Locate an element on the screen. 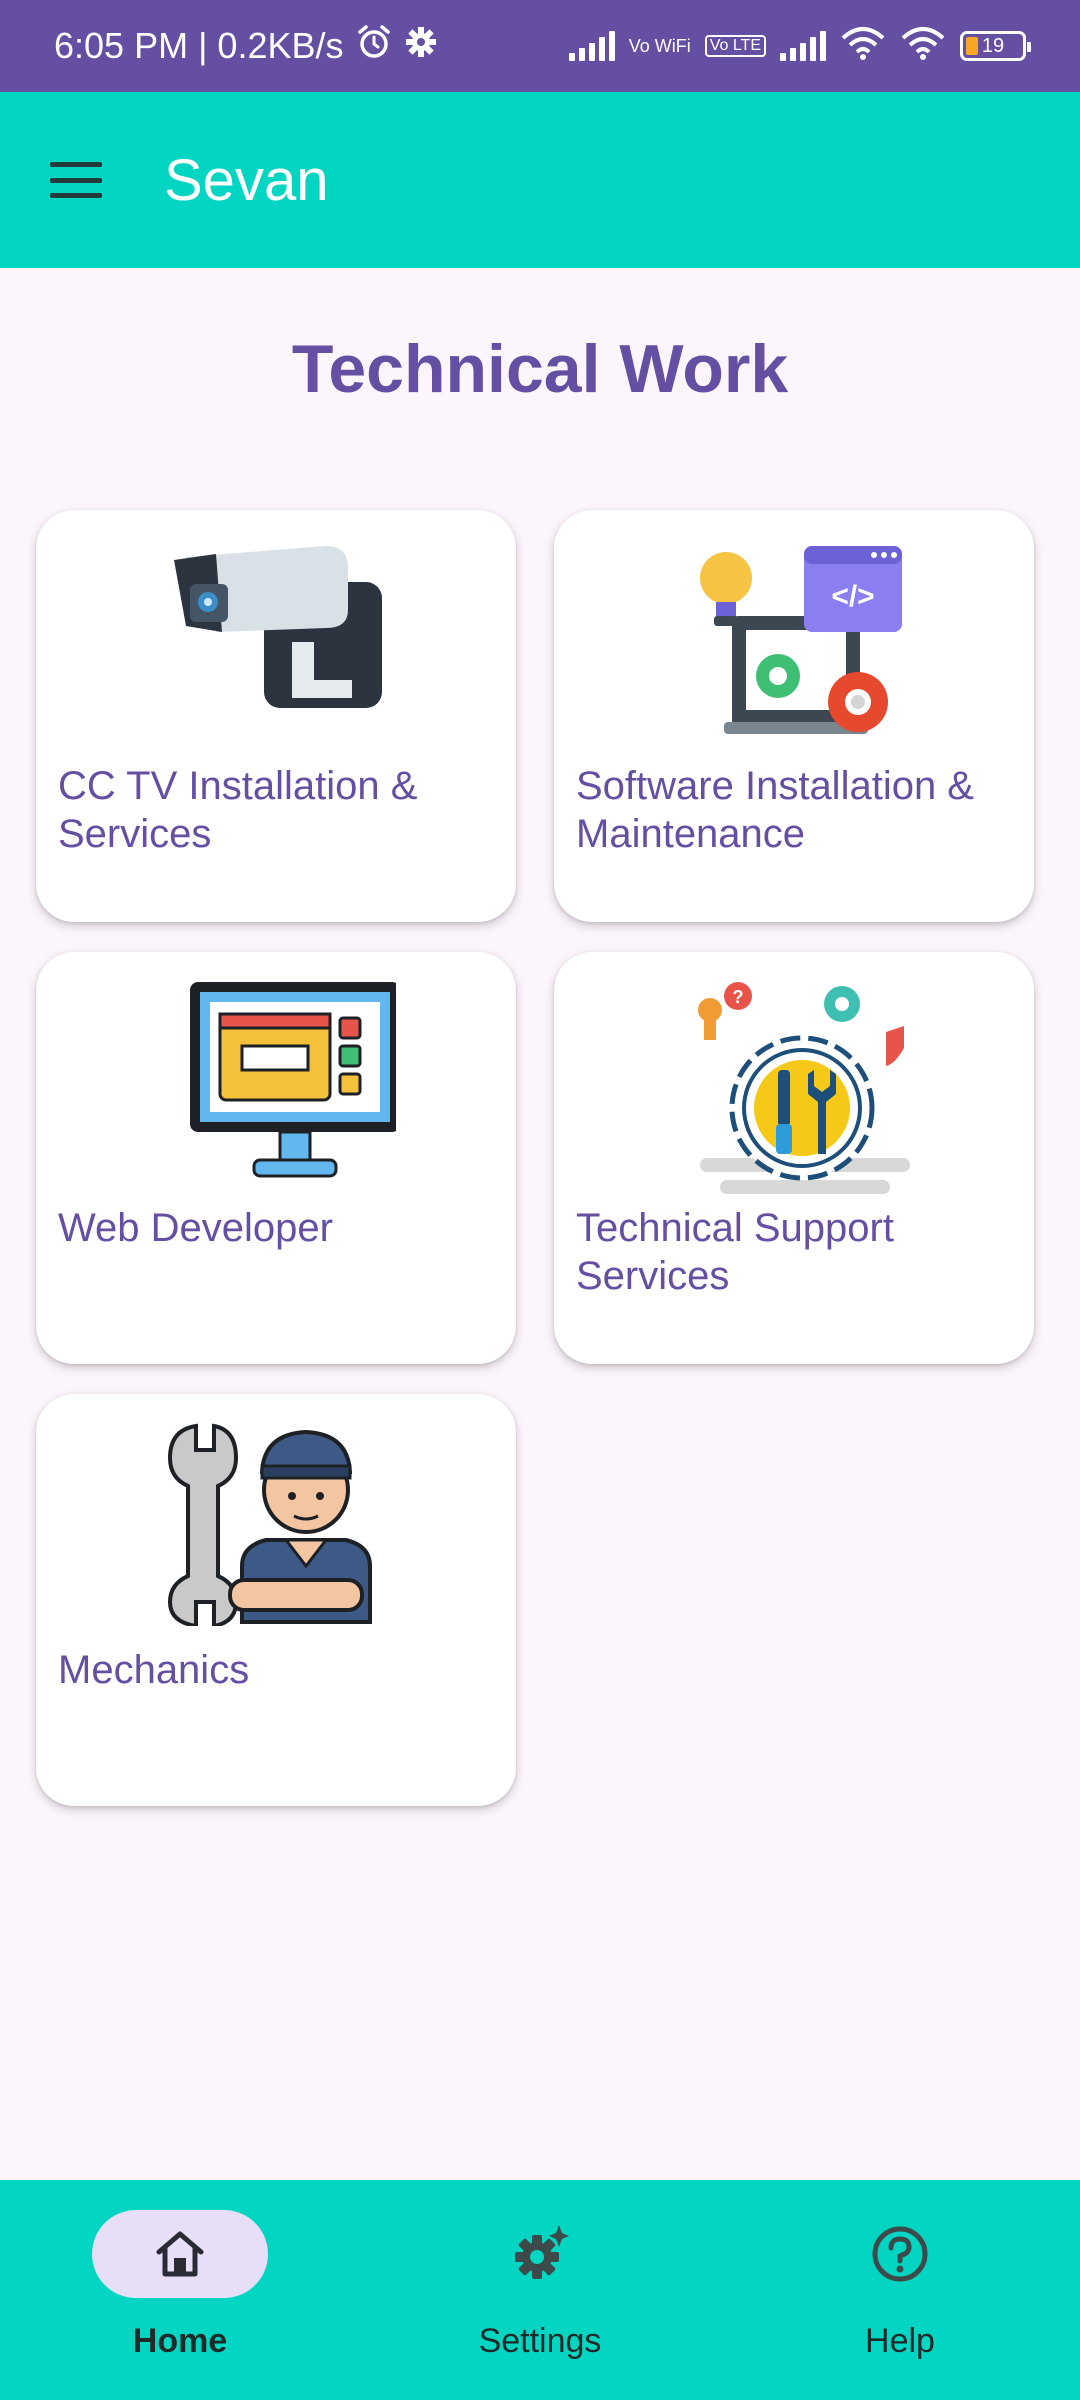  web-developer-monitor-icon is located at coordinates (276, 1079).